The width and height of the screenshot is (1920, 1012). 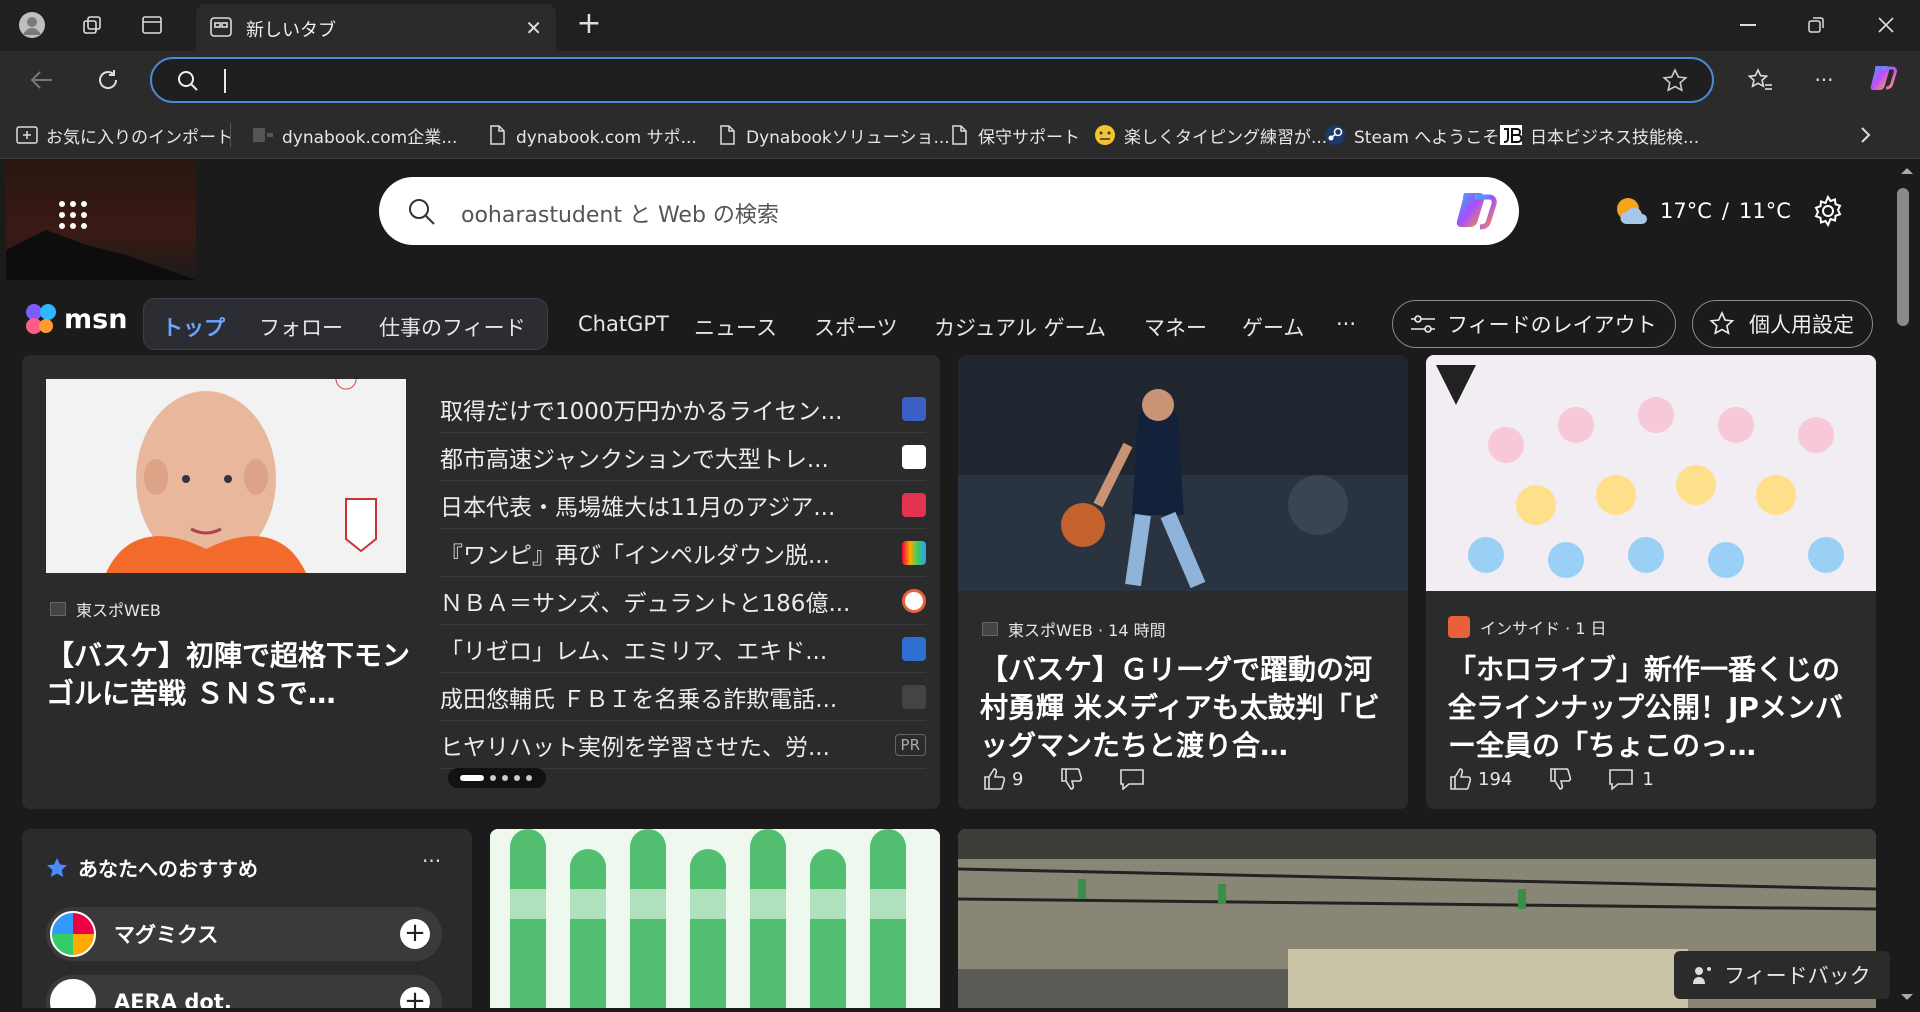 What do you see at coordinates (431, 861) in the screenshot?
I see `recommend-more-icon: ···` at bounding box center [431, 861].